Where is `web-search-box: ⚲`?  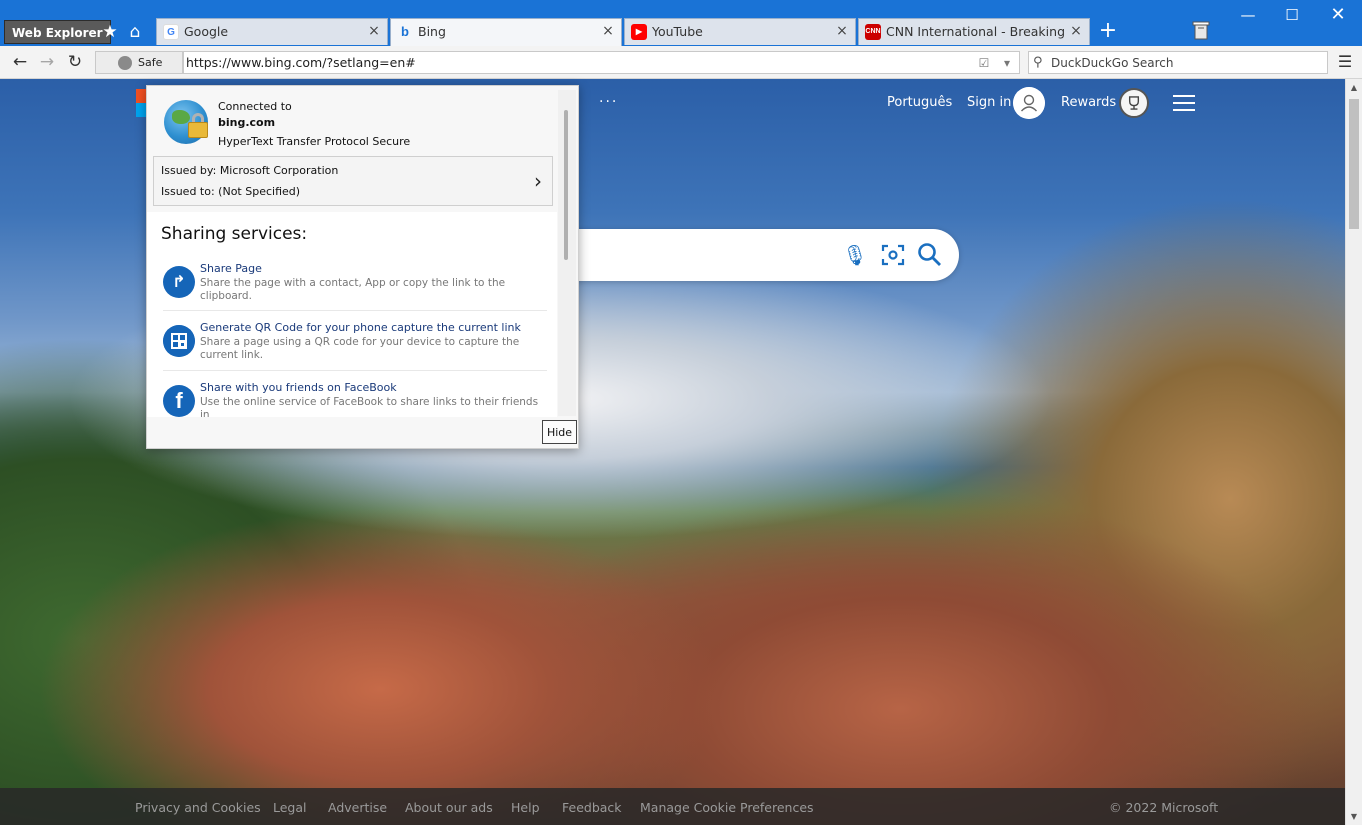
web-search-box: ⚲ is located at coordinates (1178, 62).